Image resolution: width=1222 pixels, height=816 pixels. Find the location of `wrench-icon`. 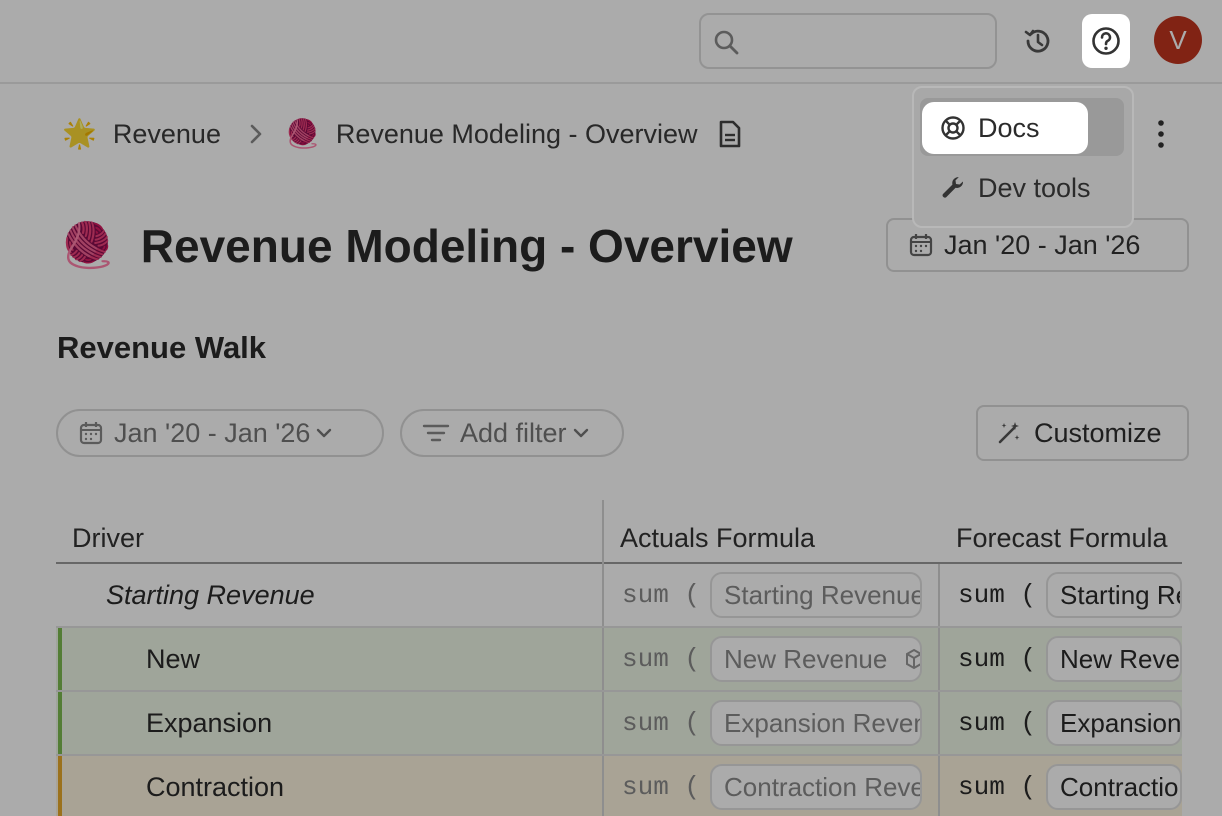

wrench-icon is located at coordinates (953, 188).